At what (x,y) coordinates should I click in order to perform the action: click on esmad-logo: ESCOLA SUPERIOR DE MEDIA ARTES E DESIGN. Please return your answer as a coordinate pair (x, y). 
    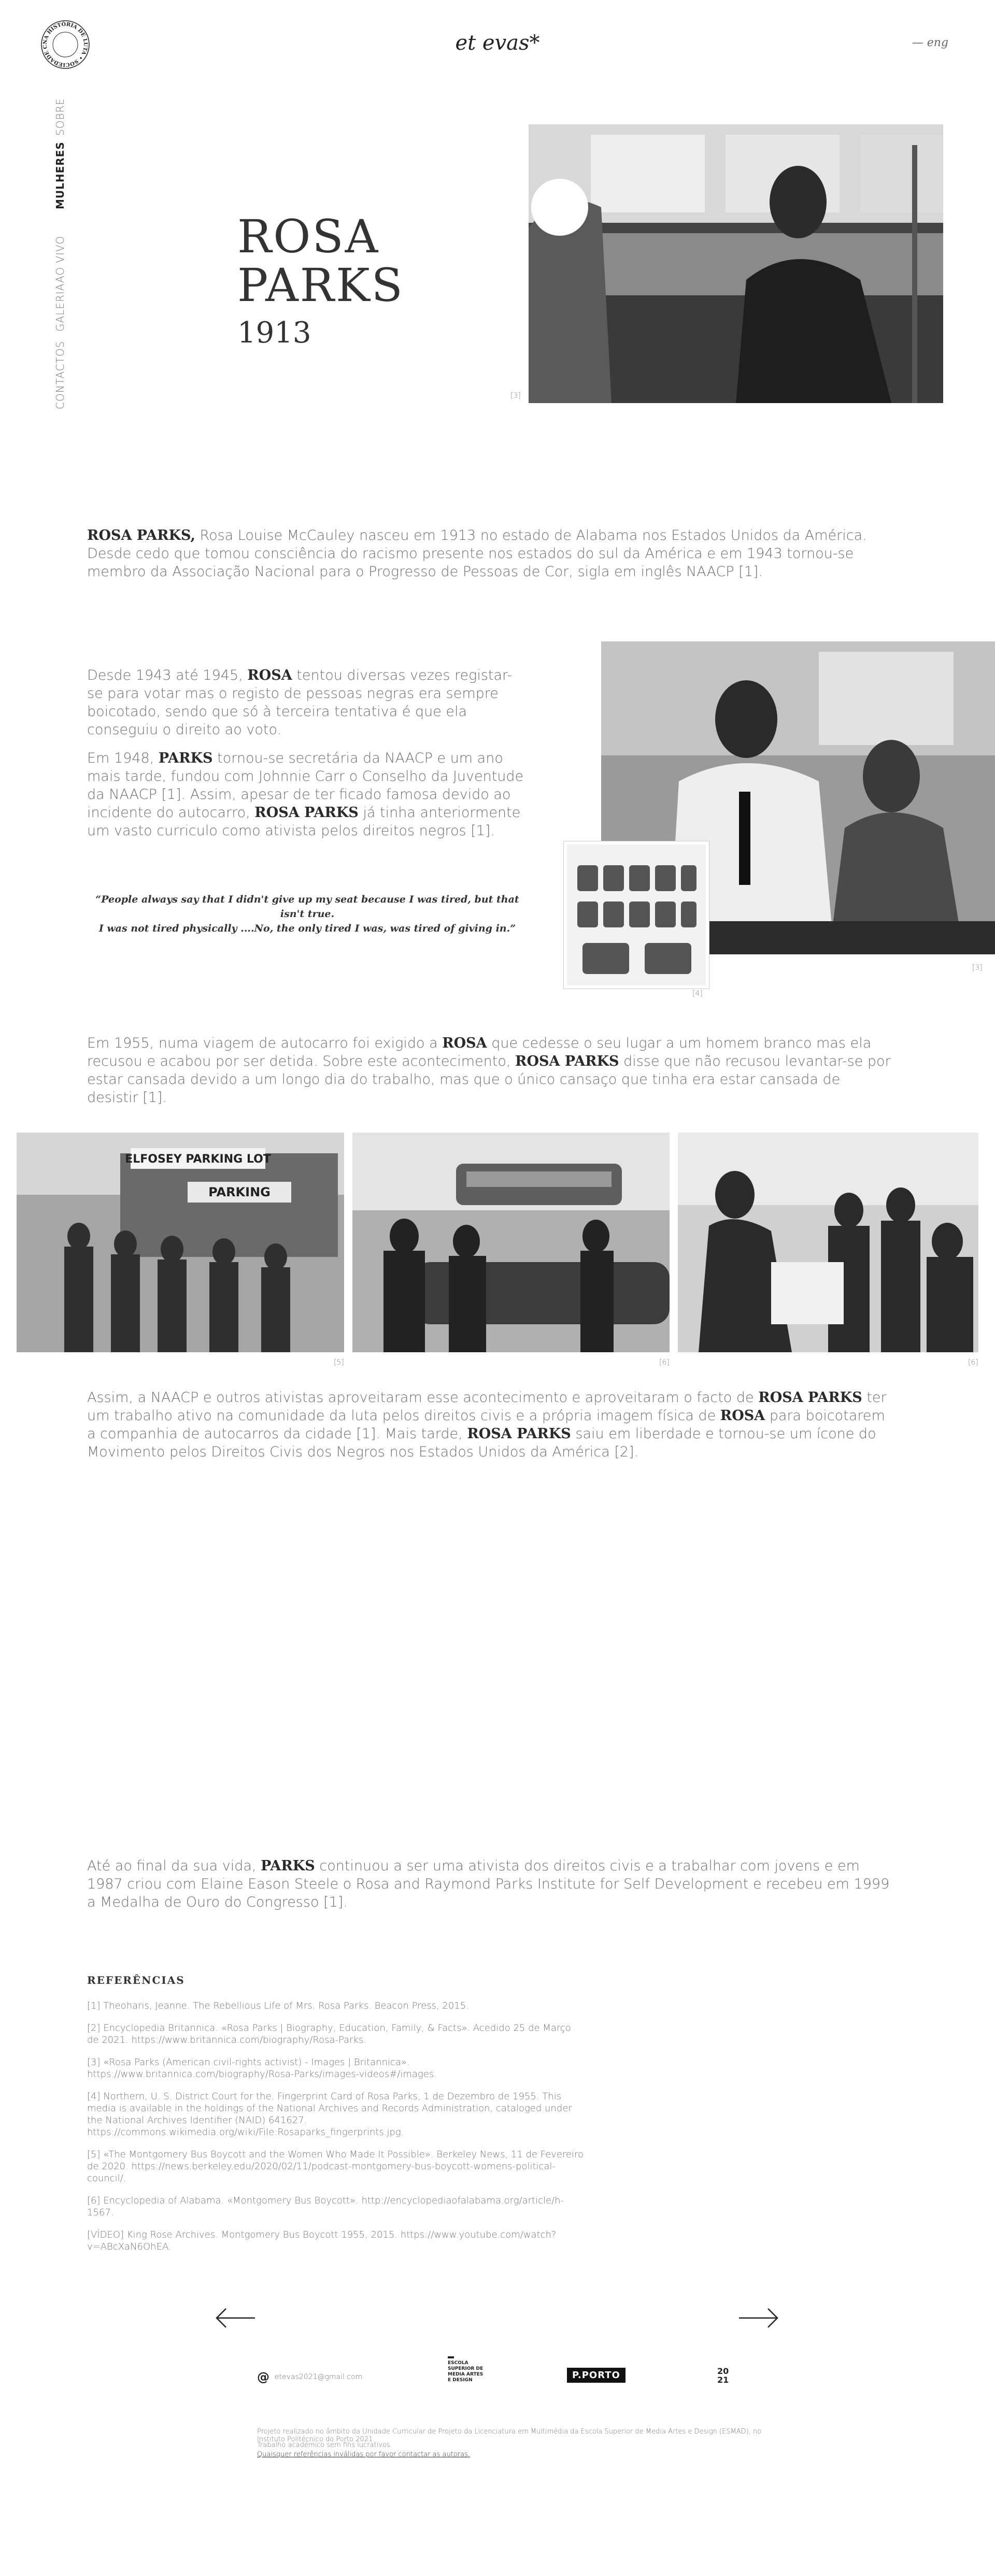
    Looking at the image, I should click on (466, 2369).